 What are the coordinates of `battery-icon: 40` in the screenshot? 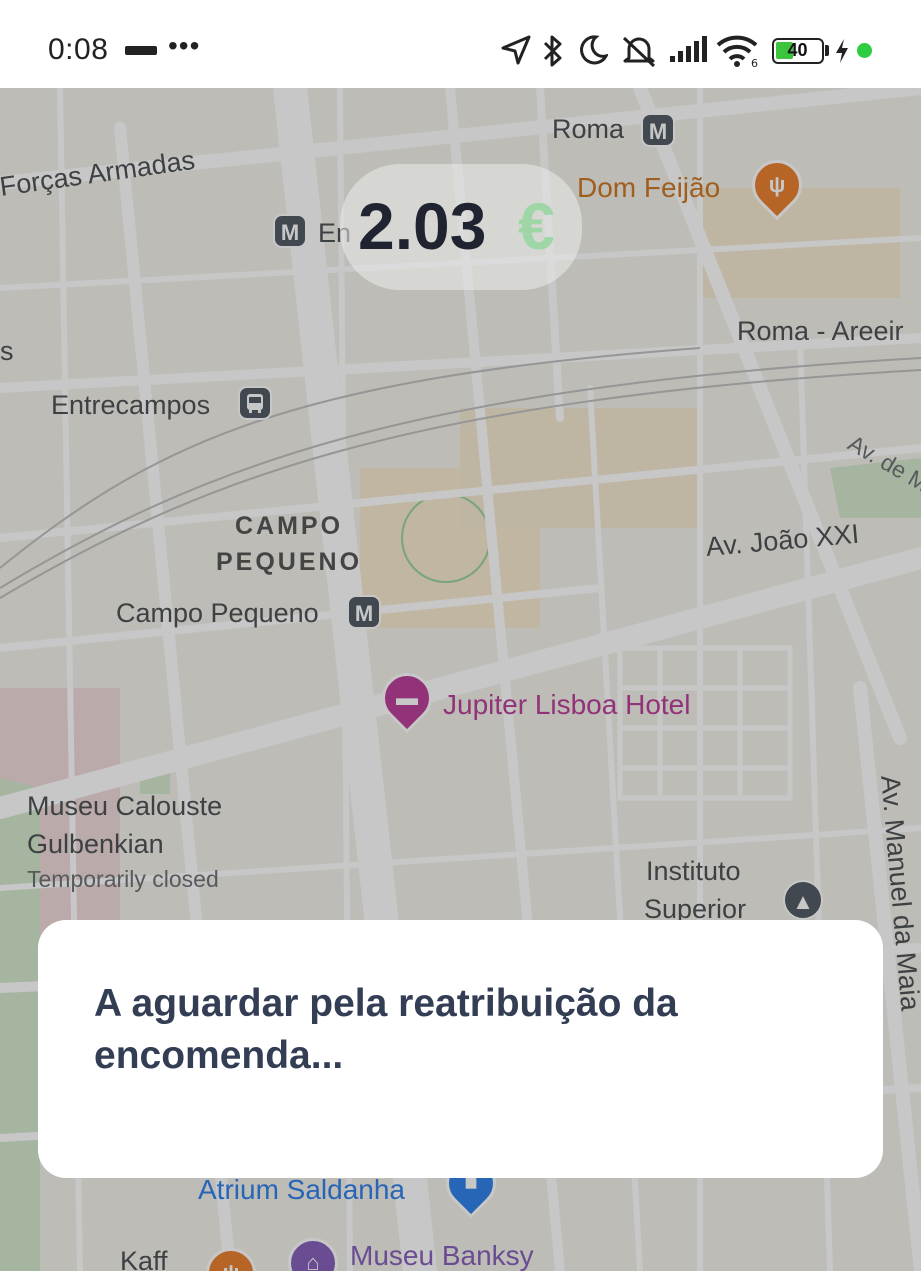 It's located at (798, 51).